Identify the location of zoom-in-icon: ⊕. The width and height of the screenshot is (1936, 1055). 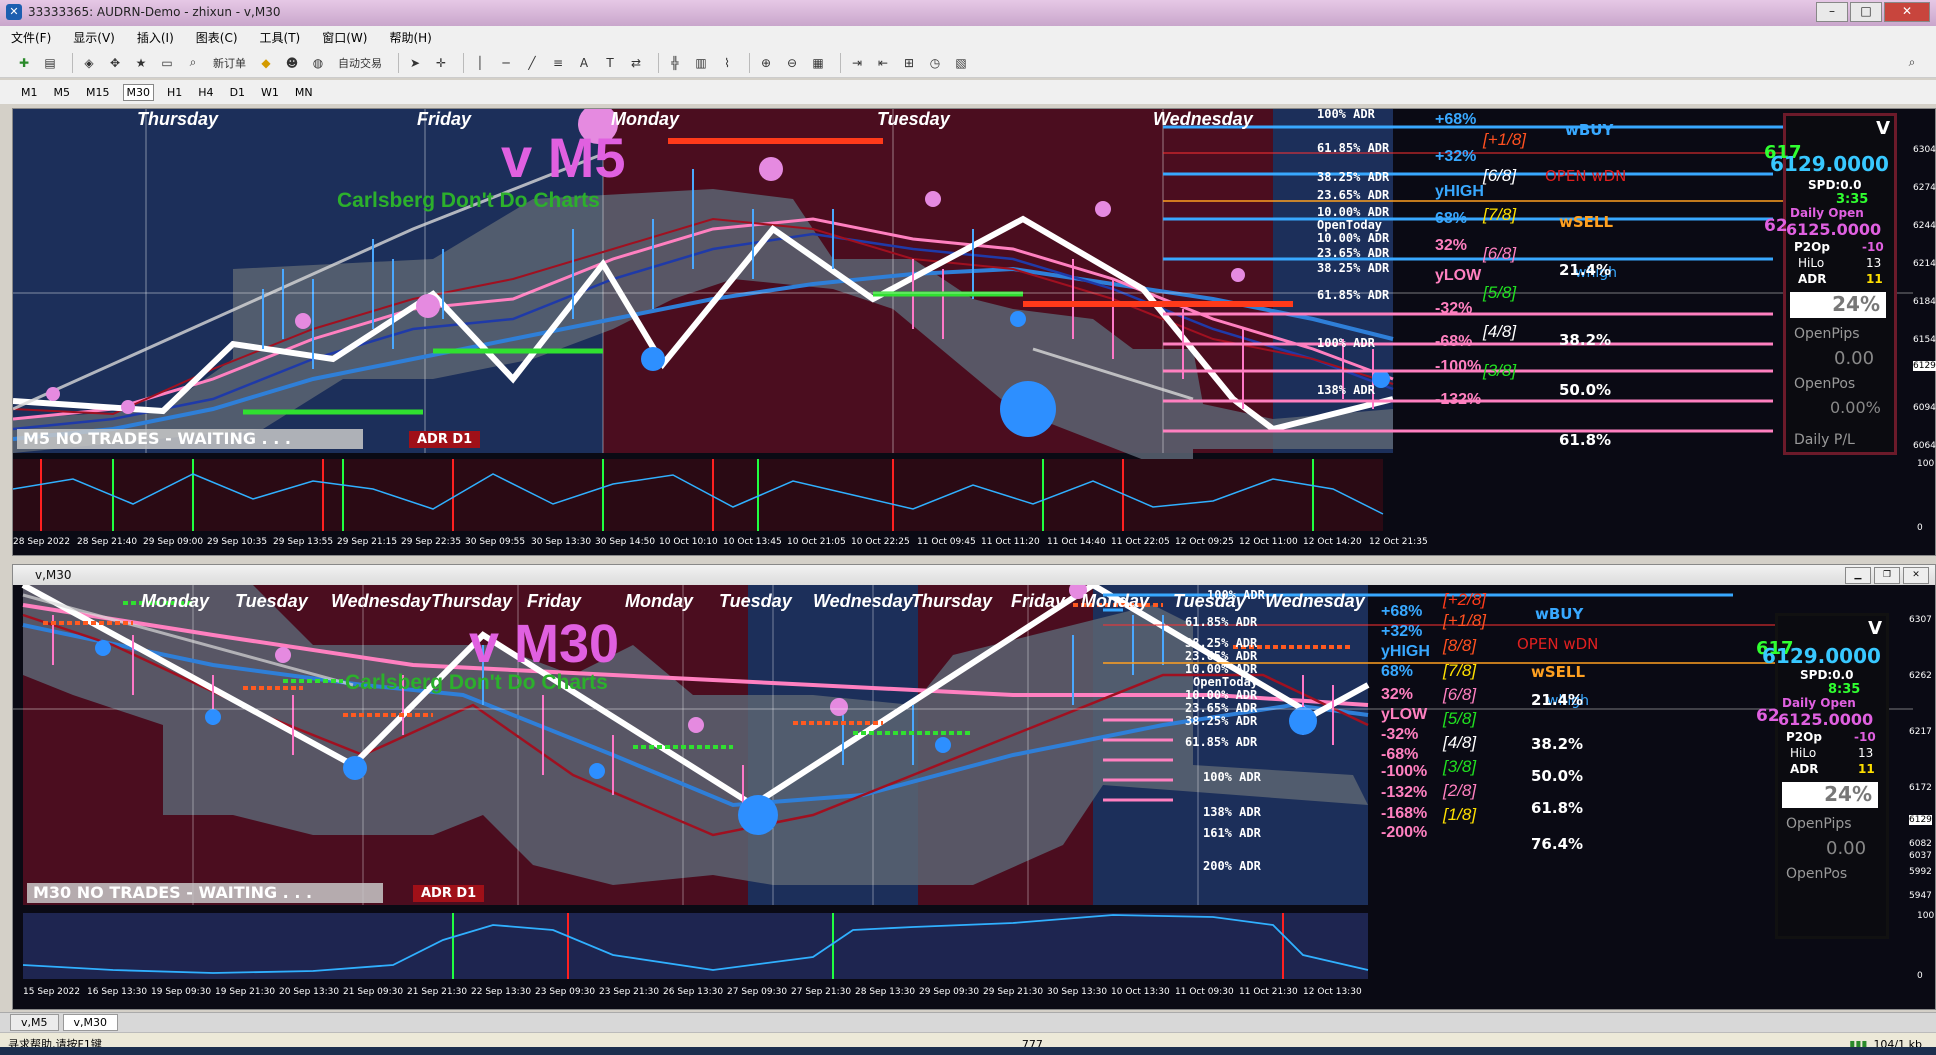
(766, 63).